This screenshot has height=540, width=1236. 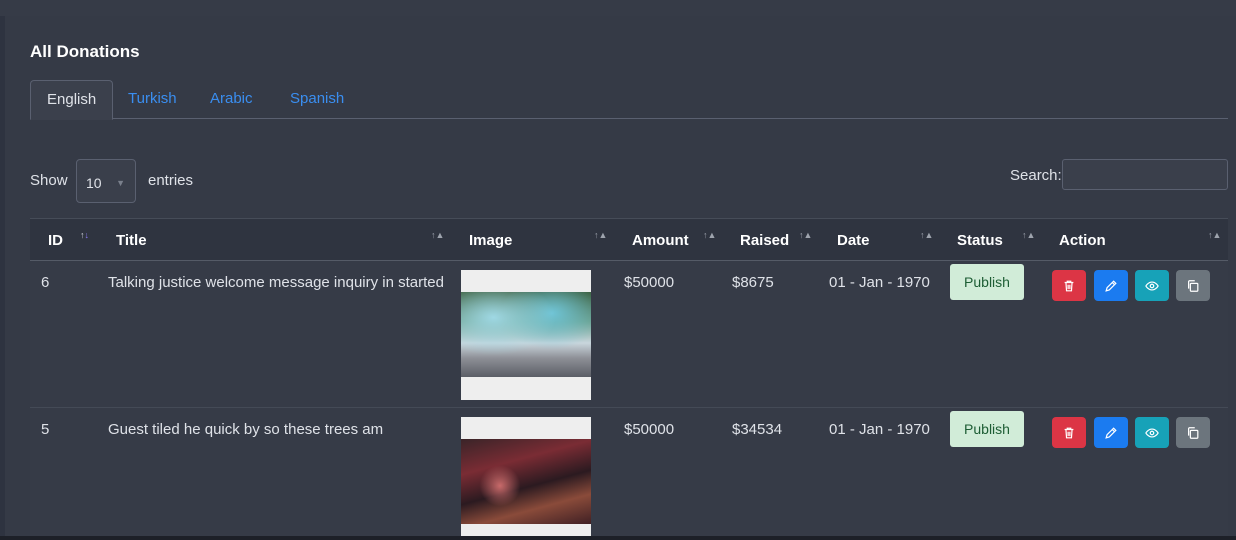 I want to click on entries-label: entries, so click(x=171, y=180).